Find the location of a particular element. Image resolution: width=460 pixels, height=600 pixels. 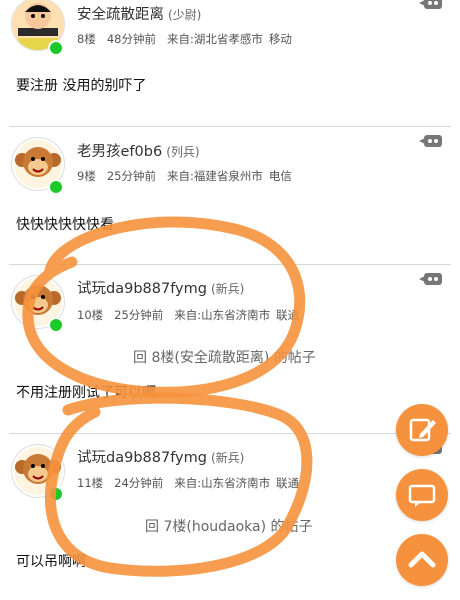

post-meta: 8楼 48分钟前 来自:湖北省孝感市 移动 is located at coordinates (190, 39).